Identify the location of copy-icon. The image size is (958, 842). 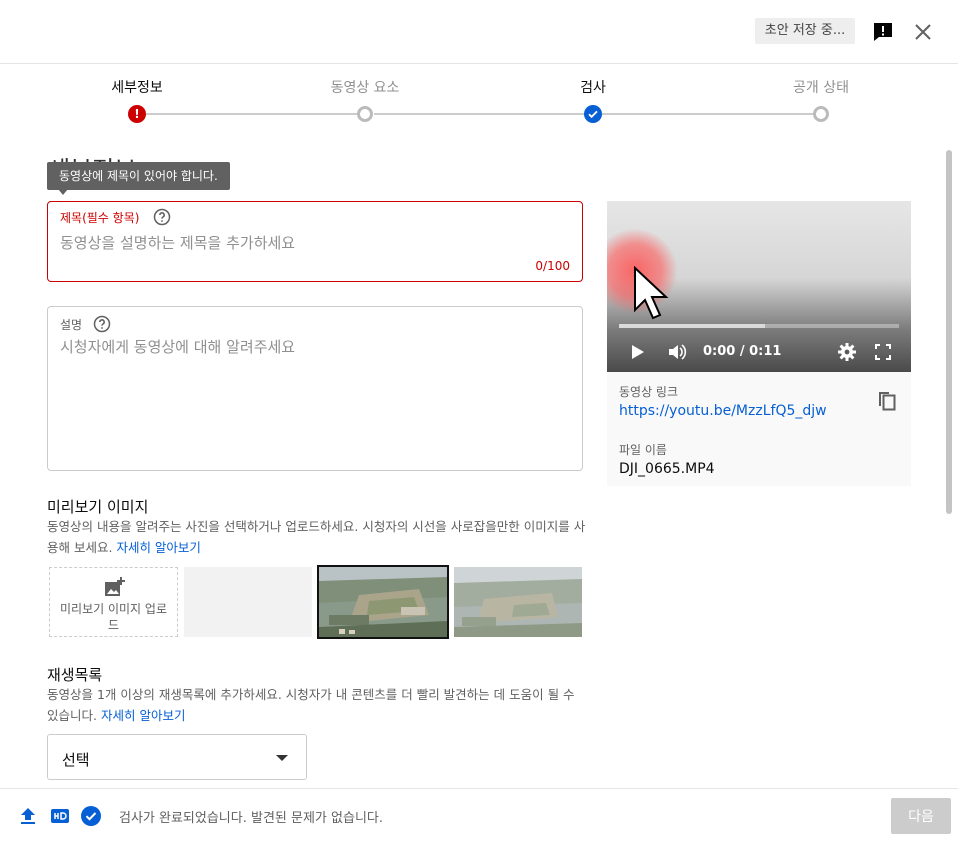
(887, 401).